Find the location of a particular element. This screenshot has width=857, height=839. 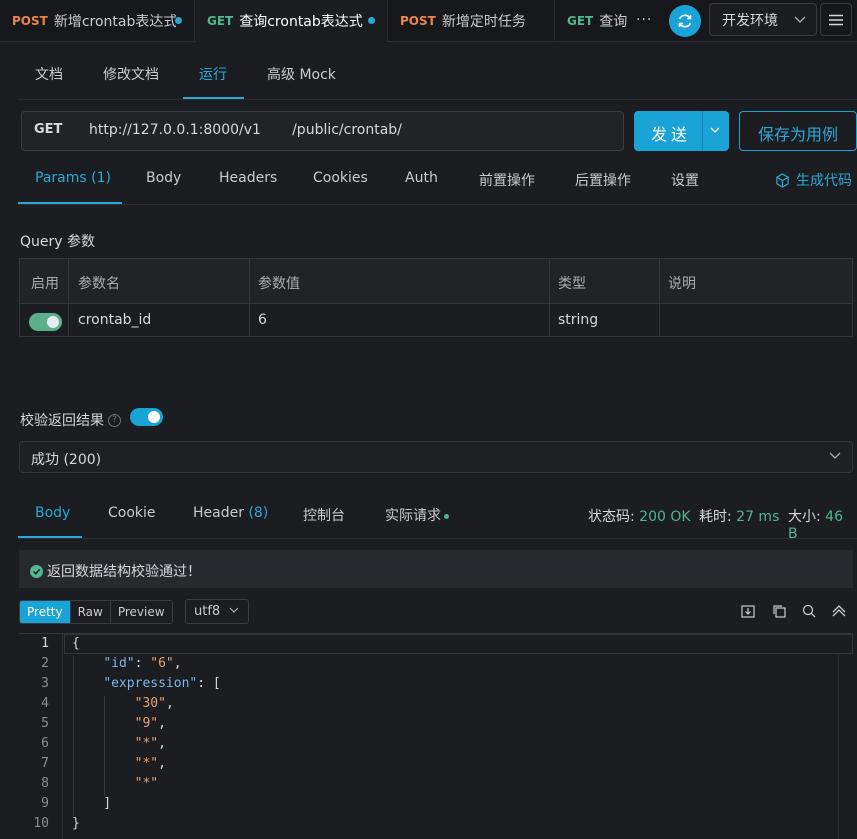

param-name-cell: crontab_id is located at coordinates (114, 320).